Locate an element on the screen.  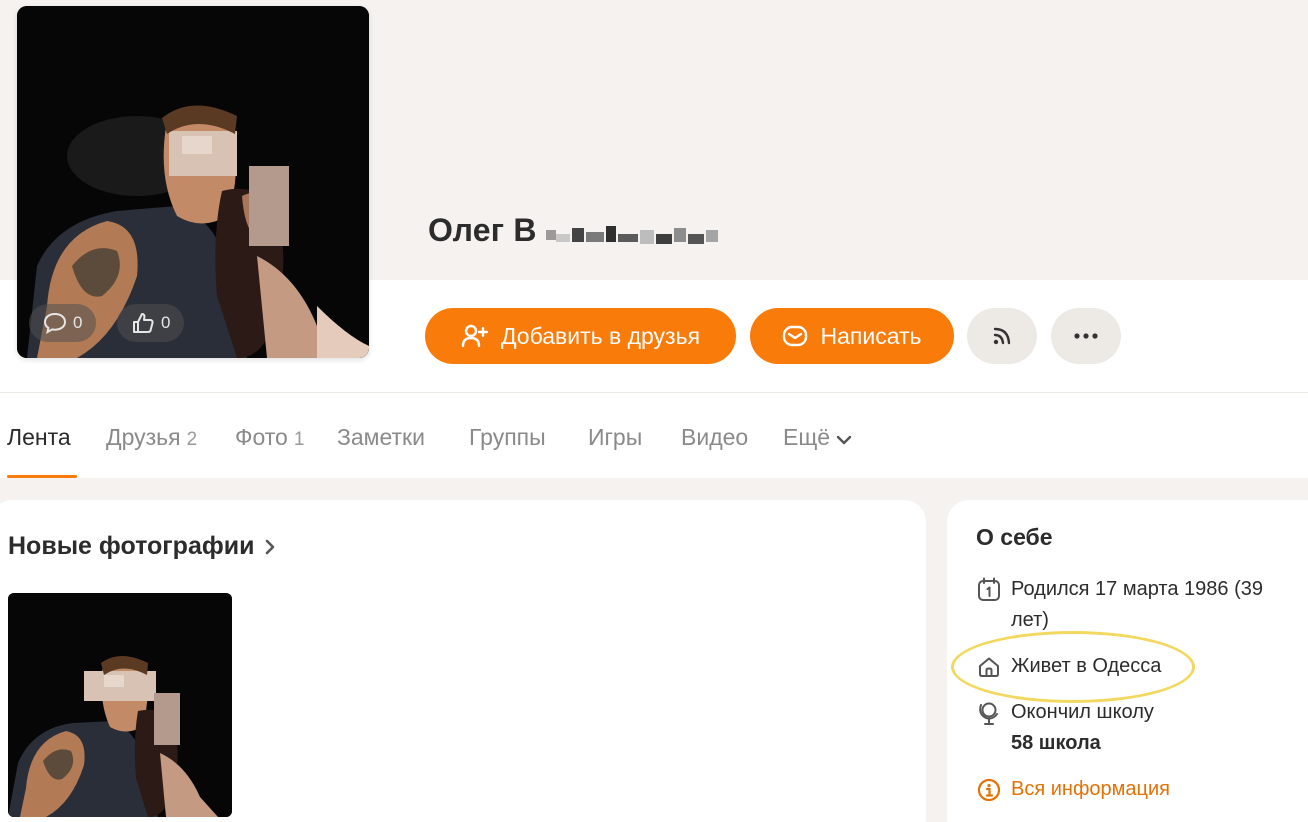
write-message-button: Написать is located at coordinates (852, 336).